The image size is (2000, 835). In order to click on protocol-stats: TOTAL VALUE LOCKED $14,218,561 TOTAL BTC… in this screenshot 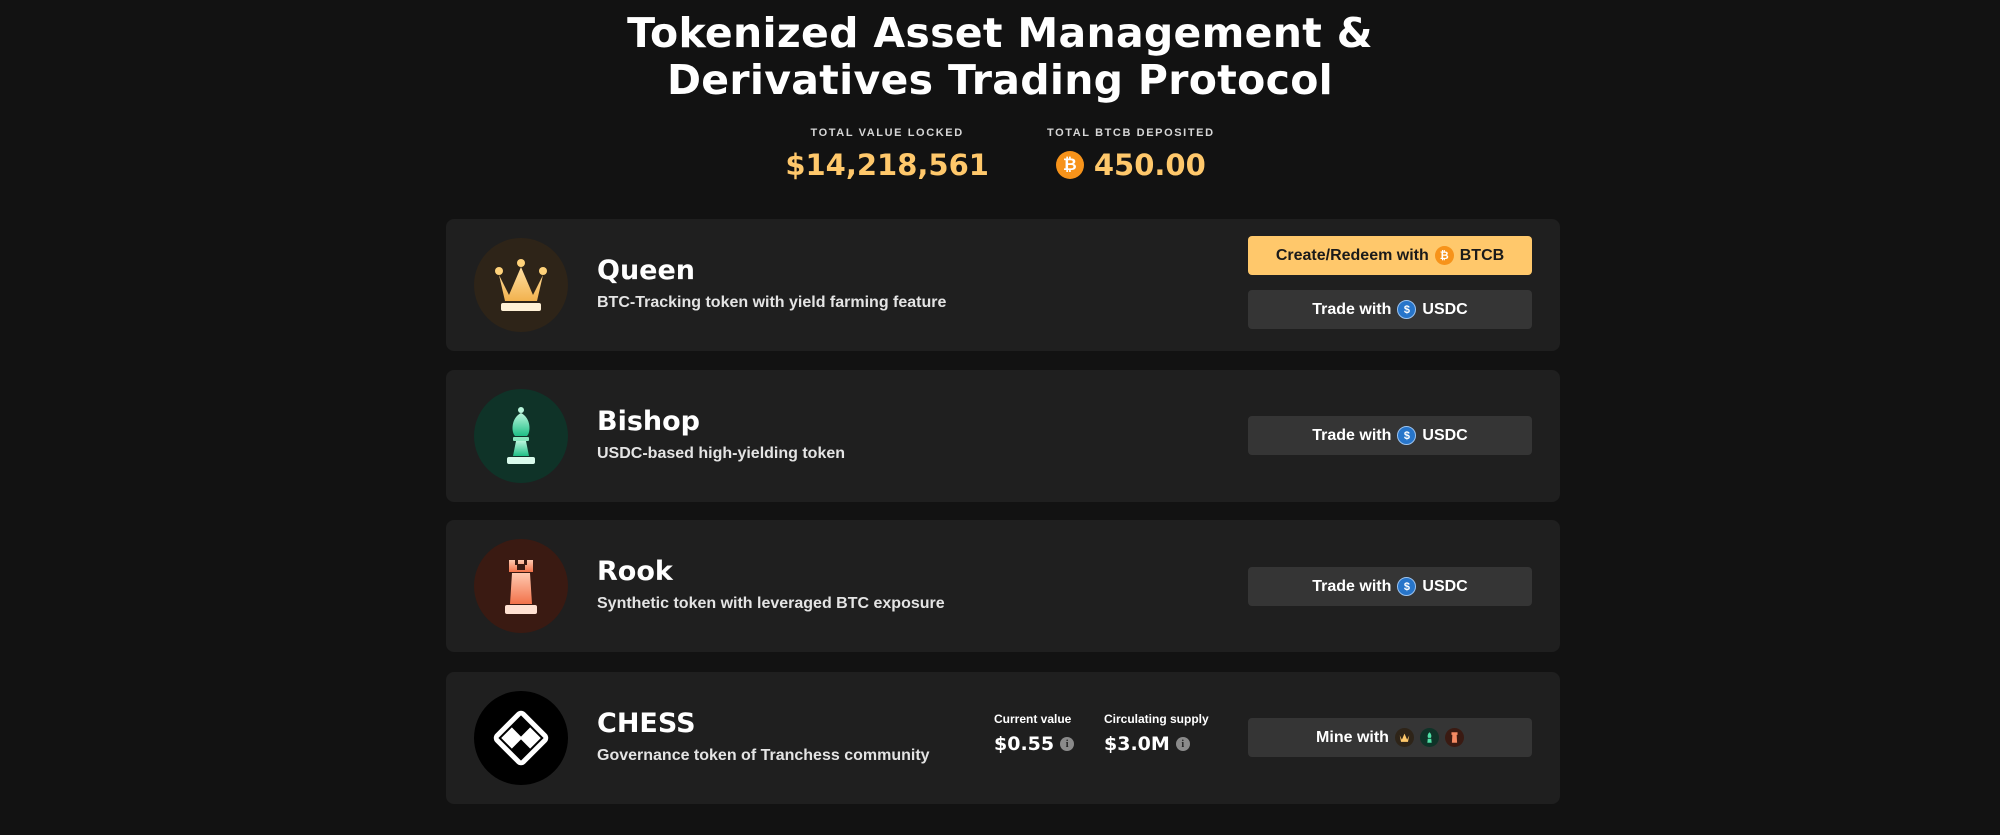, I will do `click(1000, 154)`.